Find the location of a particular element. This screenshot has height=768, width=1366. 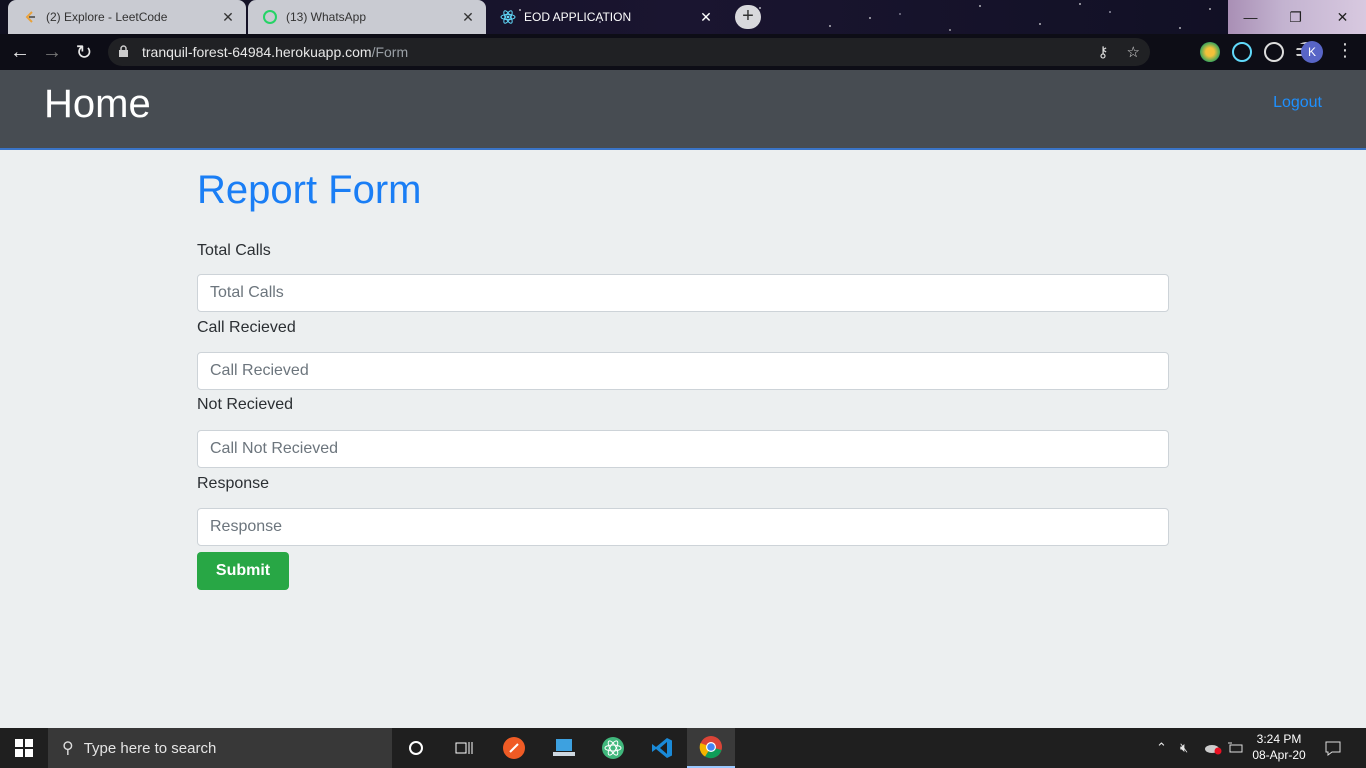

profile-avatar: K is located at coordinates (1312, 52).